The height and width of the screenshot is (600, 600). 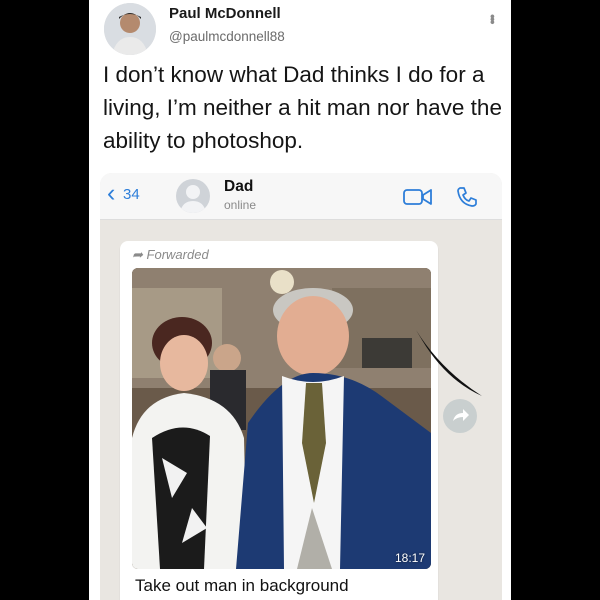 I want to click on forwarded-text: Forwarded, so click(x=177, y=254).